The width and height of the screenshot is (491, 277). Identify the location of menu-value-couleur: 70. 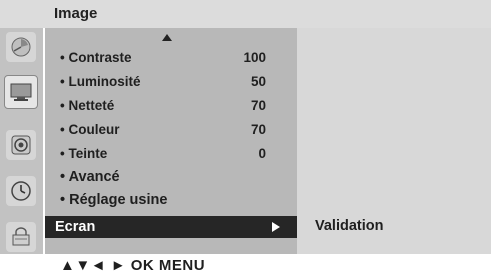
(258, 129).